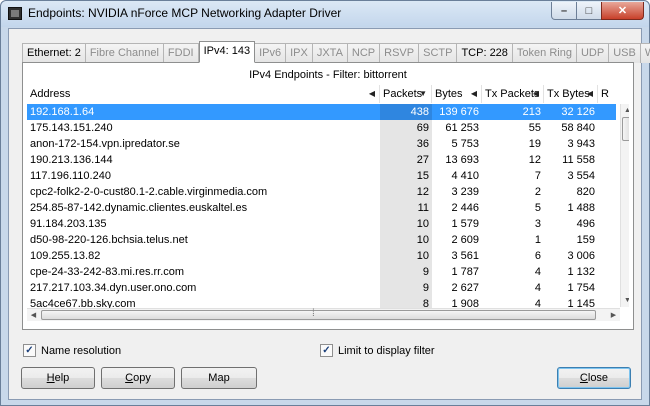 Image resolution: width=650 pixels, height=406 pixels. What do you see at coordinates (321, 224) in the screenshot?
I see `table-row: 91.184.203.135 10 1 579 3 496` at bounding box center [321, 224].